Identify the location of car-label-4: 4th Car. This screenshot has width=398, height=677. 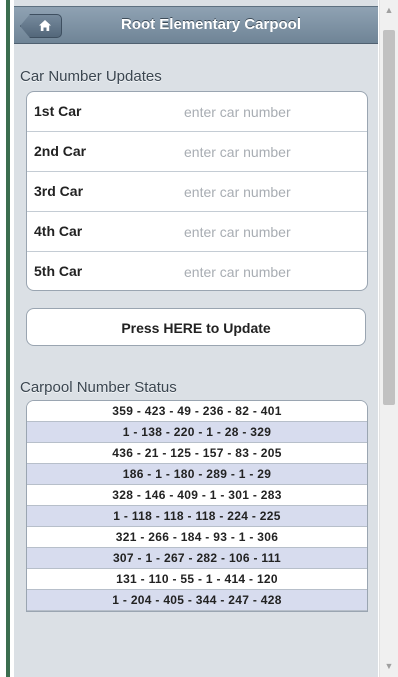
(58, 231).